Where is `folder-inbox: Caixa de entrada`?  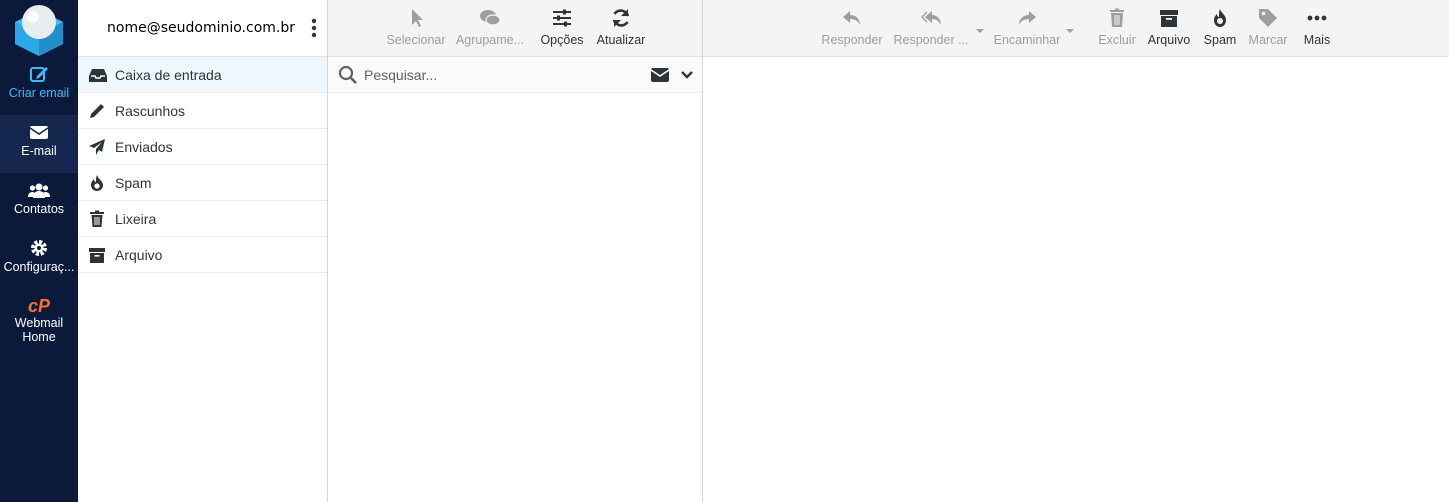
folder-inbox: Caixa de entrada is located at coordinates (202, 75).